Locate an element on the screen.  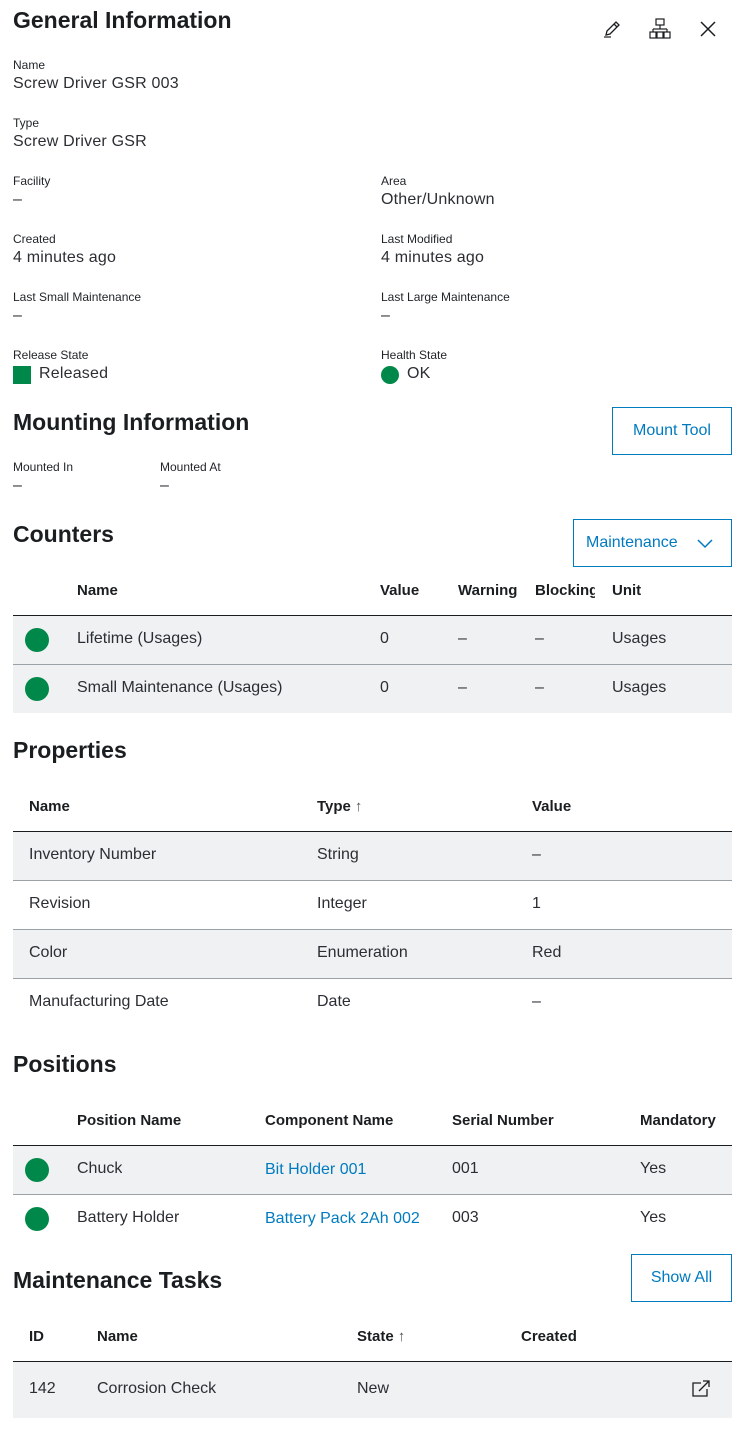
position-name: Battery Holder is located at coordinates (128, 1217).